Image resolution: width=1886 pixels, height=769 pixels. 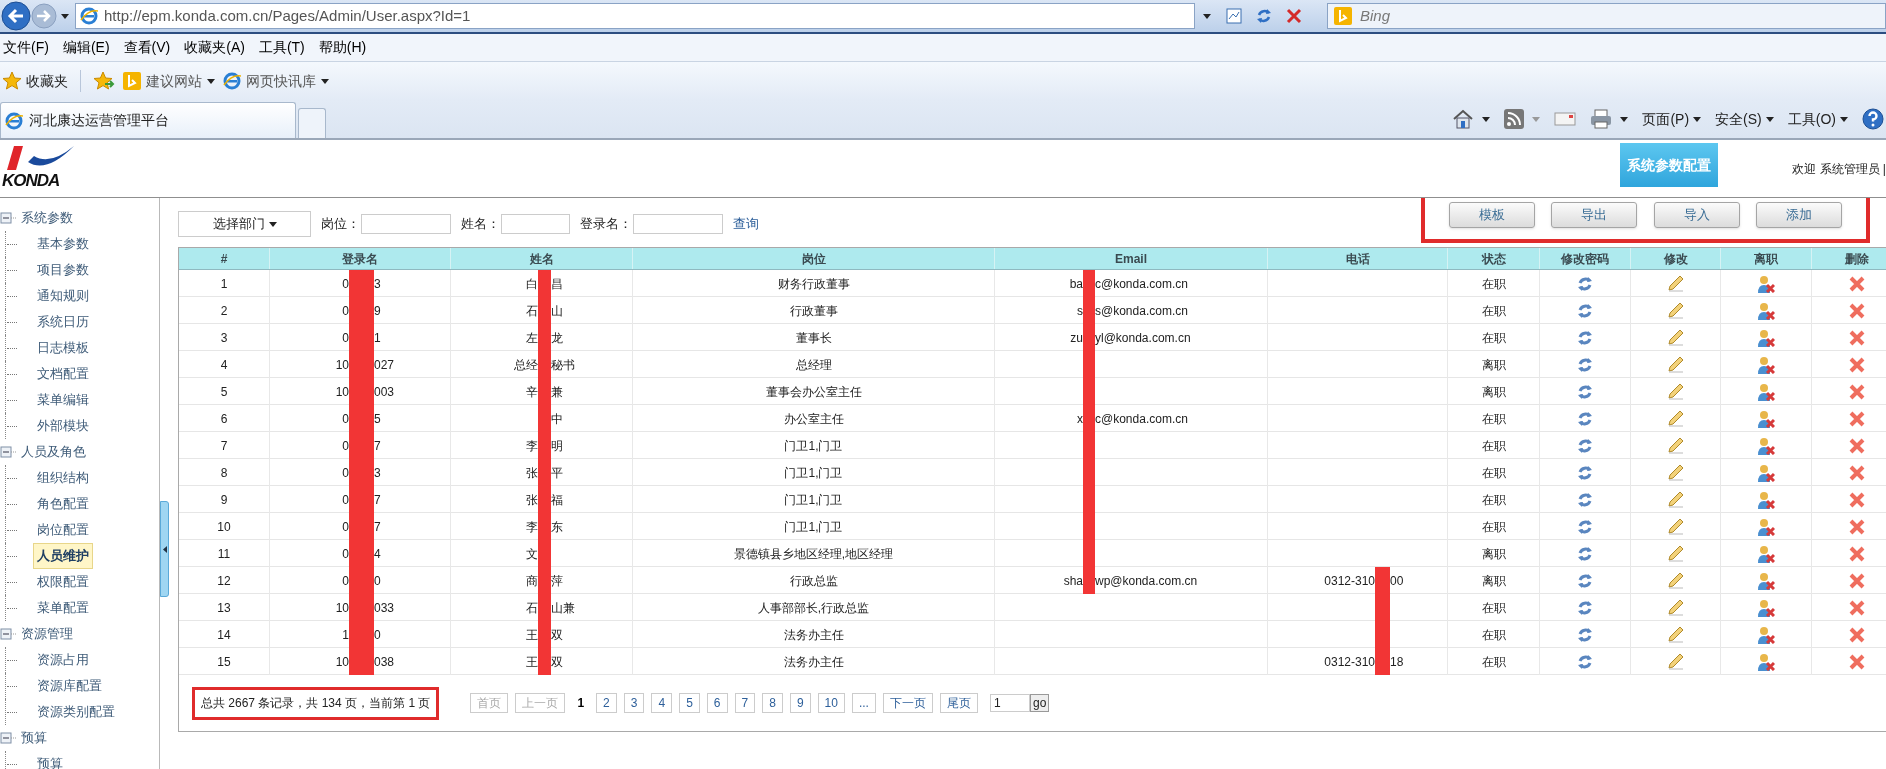 I want to click on tree-item: 资源类别配置, so click(x=76, y=712).